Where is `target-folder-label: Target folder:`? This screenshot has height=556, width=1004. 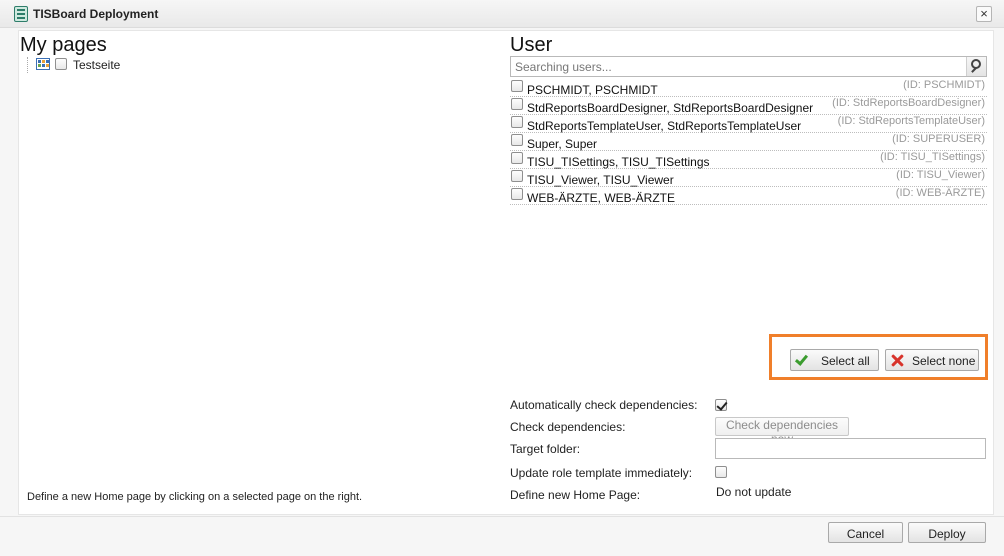
target-folder-label: Target folder: is located at coordinates (545, 449).